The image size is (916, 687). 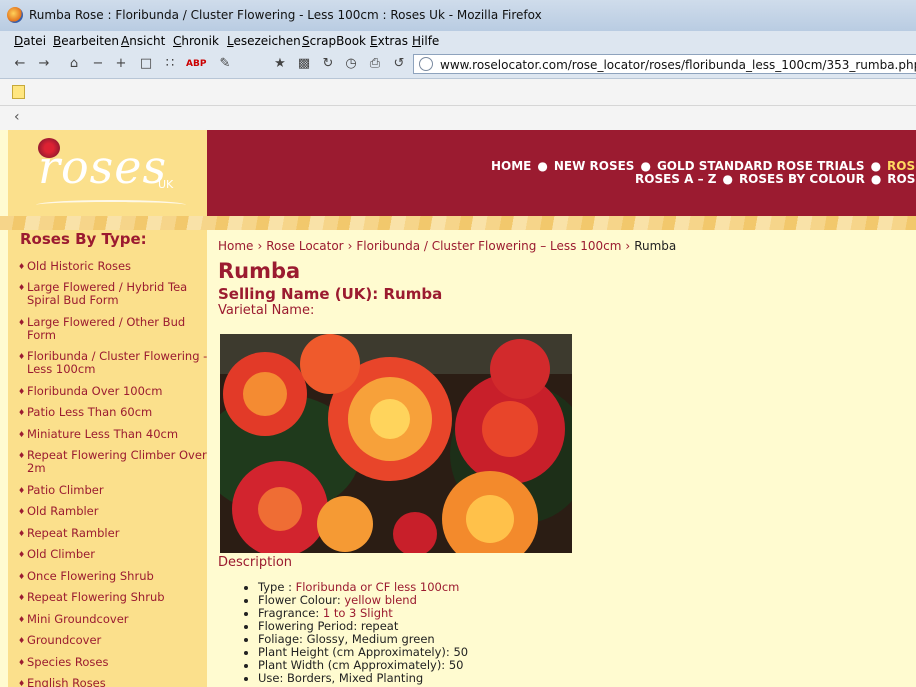 What do you see at coordinates (304, 64) in the screenshot?
I see `clipboard-icon: ▩` at bounding box center [304, 64].